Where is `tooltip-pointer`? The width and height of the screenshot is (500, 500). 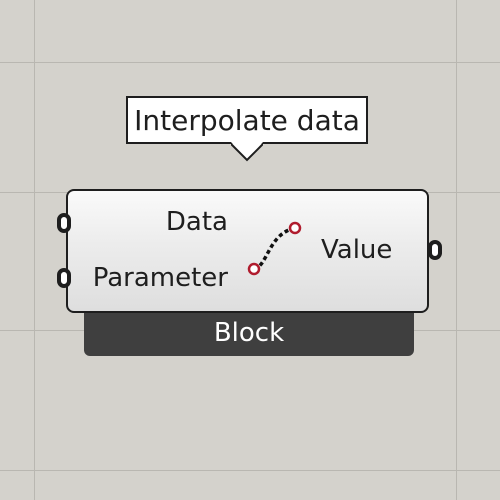 tooltip-pointer is located at coordinates (247, 152).